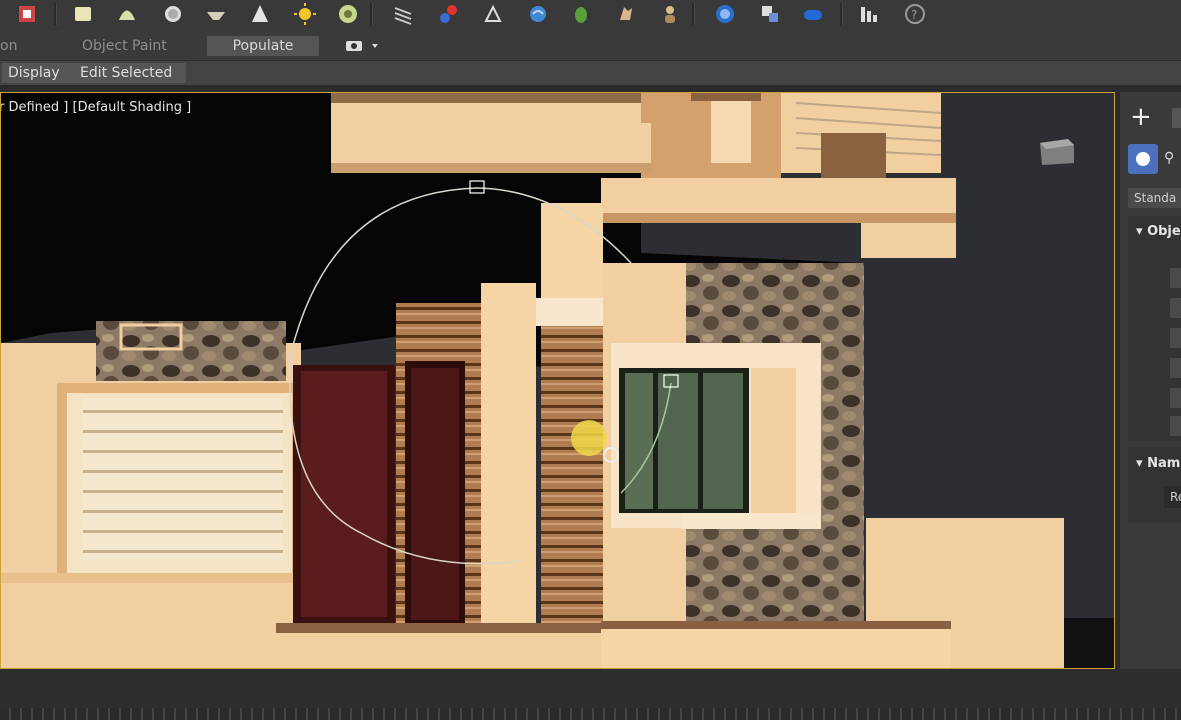 The image size is (1181, 720). What do you see at coordinates (11, 46) in the screenshot?
I see `tab-selection: on` at bounding box center [11, 46].